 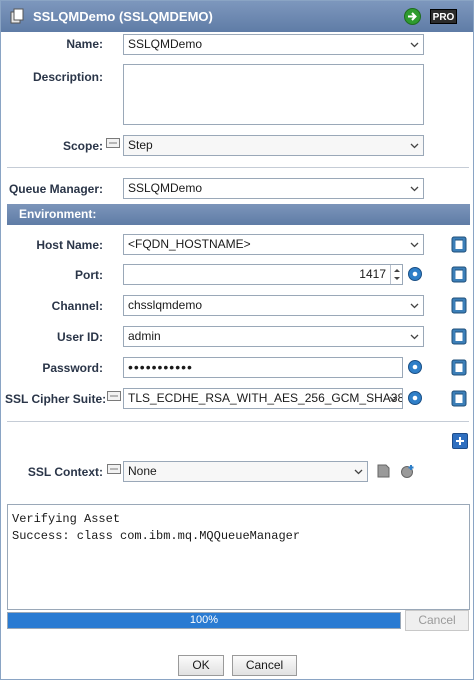 I want to click on progress-text: 100%, so click(x=204, y=620).